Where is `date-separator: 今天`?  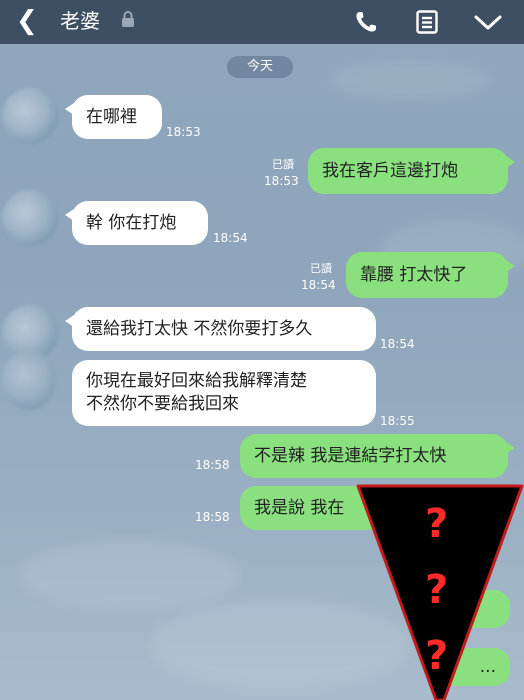 date-separator: 今天 is located at coordinates (260, 67).